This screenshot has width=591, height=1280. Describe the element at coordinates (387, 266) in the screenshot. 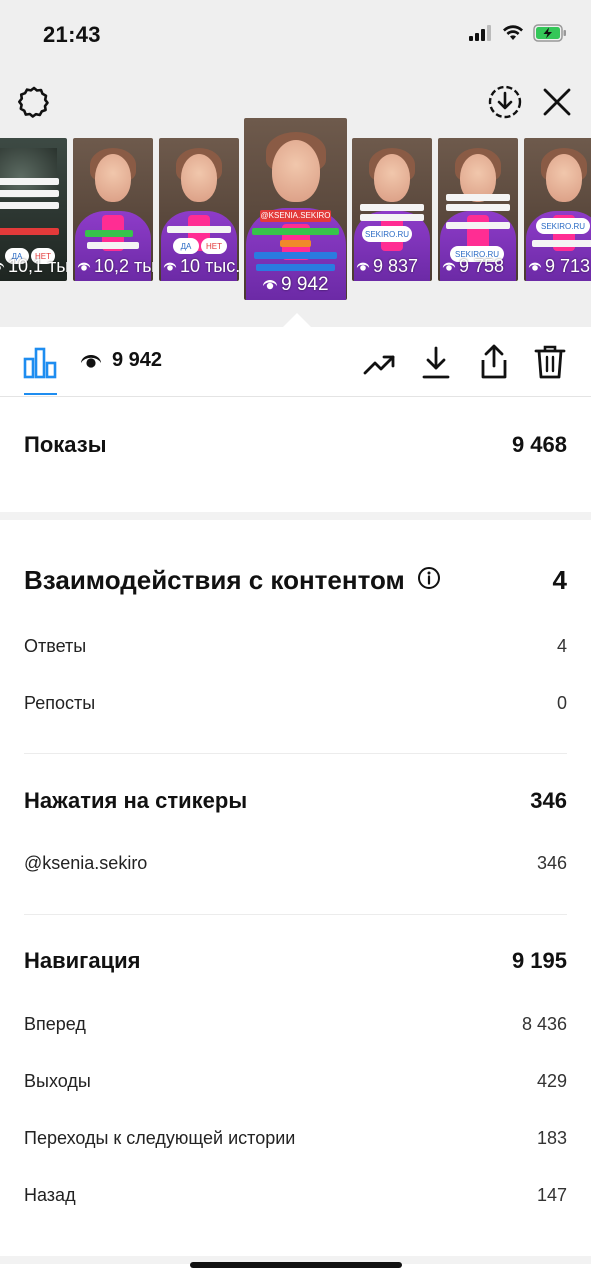

I see `thumbnail-views: 9 837` at that location.